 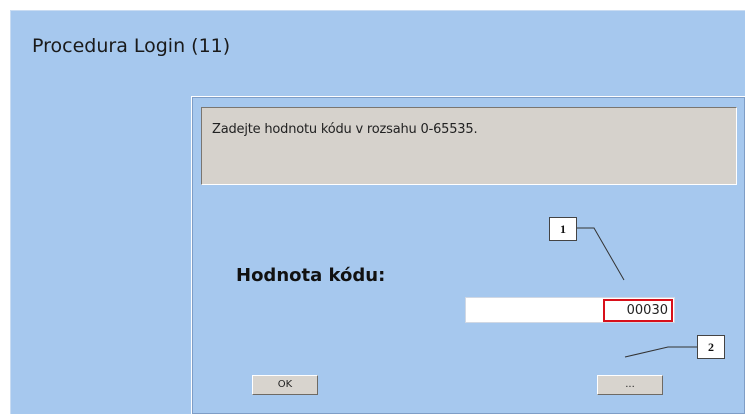 What do you see at coordinates (637, 292) in the screenshot?
I see `callout-leader-lines` at bounding box center [637, 292].